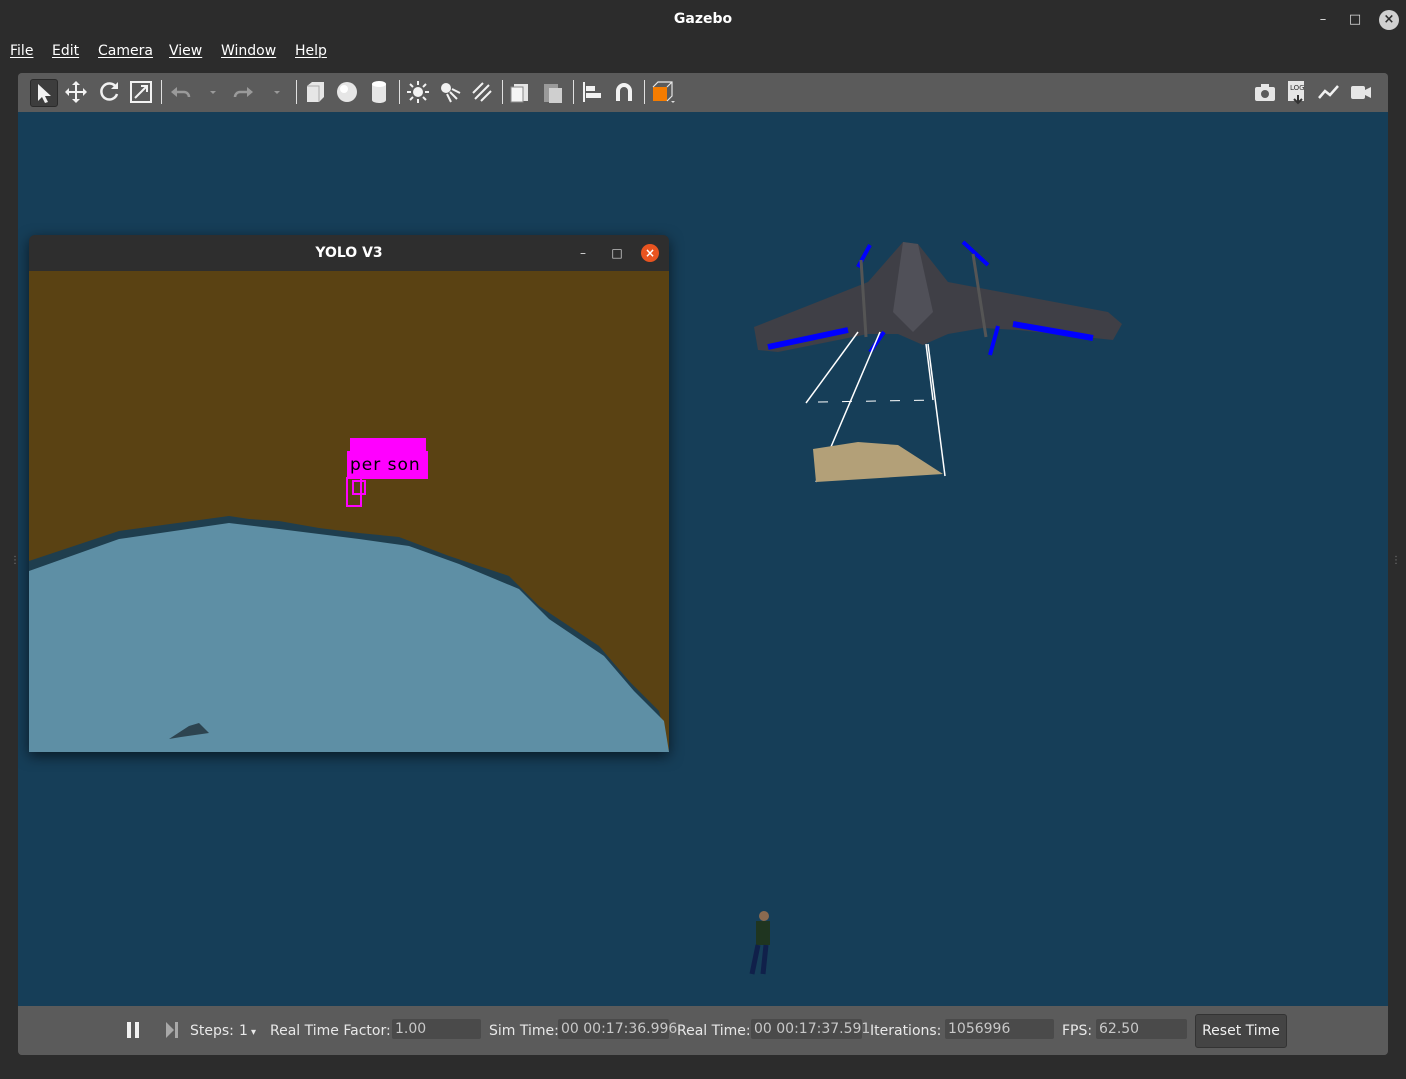  Describe the element at coordinates (133, 1030) in the screenshot. I see `pause-icon` at that location.